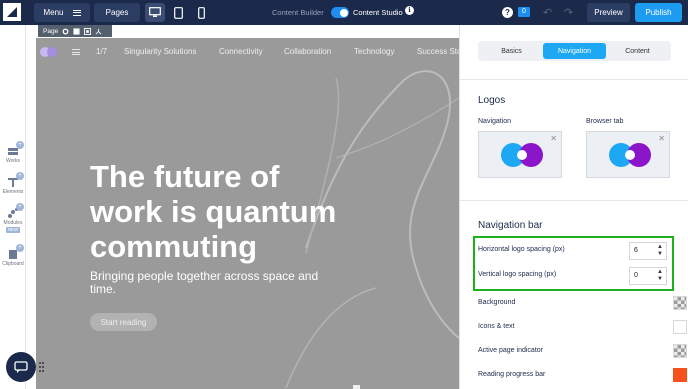 Image resolution: width=688 pixels, height=389 pixels. I want to click on browser-tab-logo-upload: ✕, so click(628, 154).